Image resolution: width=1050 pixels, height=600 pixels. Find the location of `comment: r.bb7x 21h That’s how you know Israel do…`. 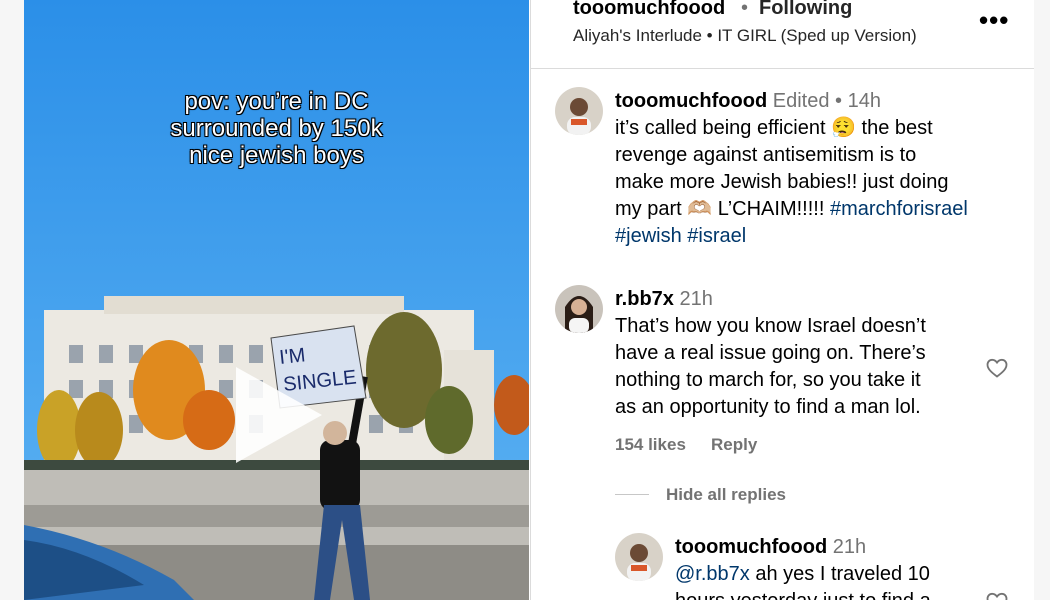

comment: r.bb7x 21h That’s how you know Israel do… is located at coordinates (815, 353).